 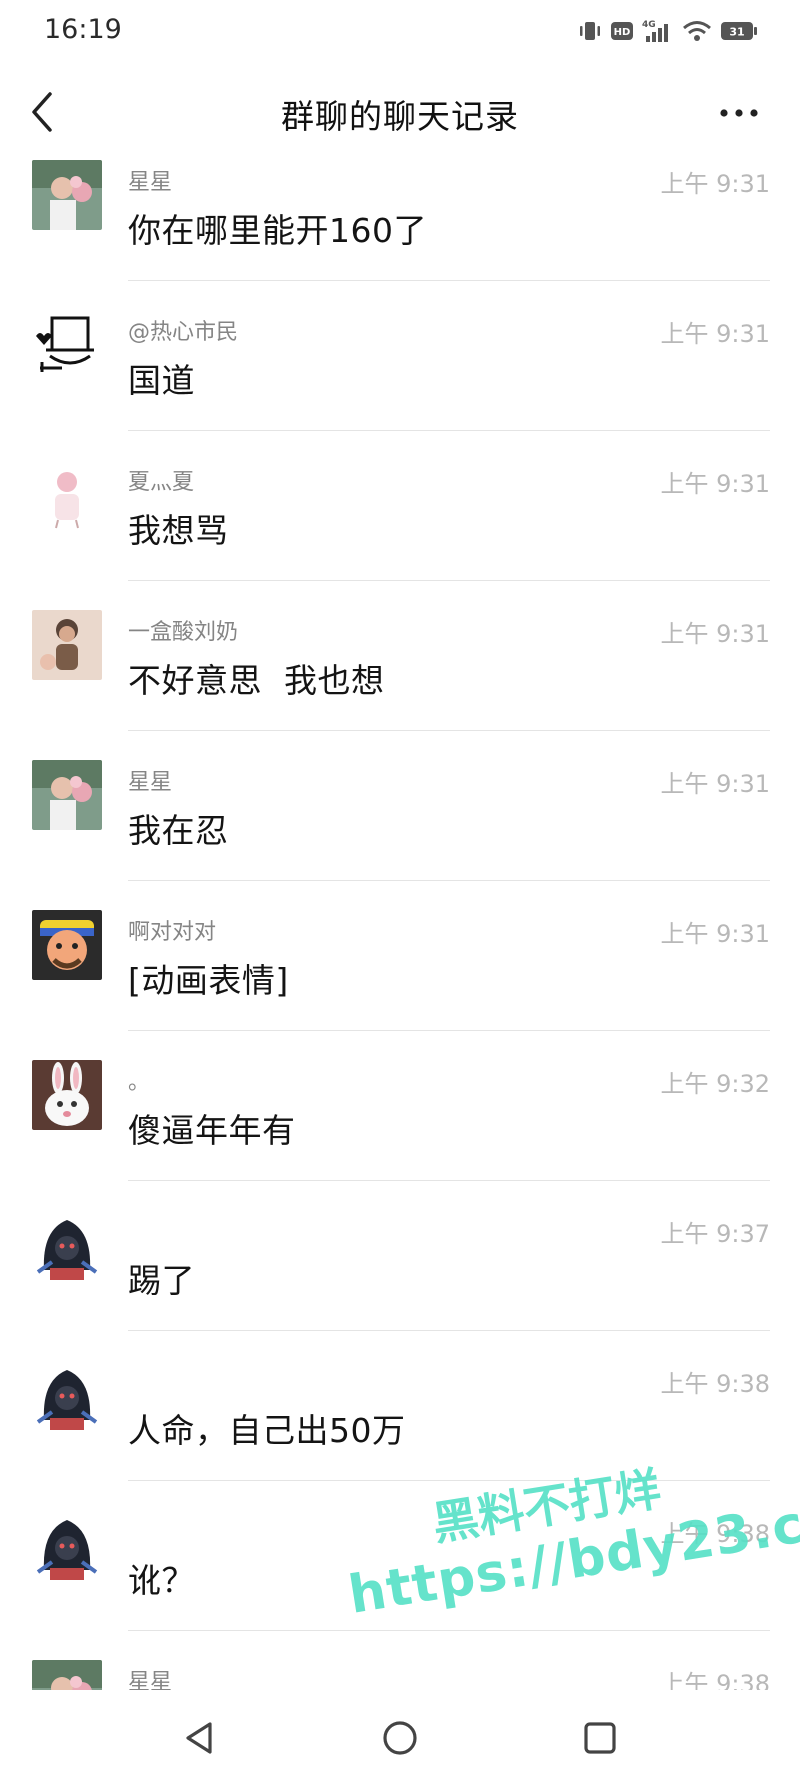 I want to click on message-text: 我想骂, so click(x=178, y=530).